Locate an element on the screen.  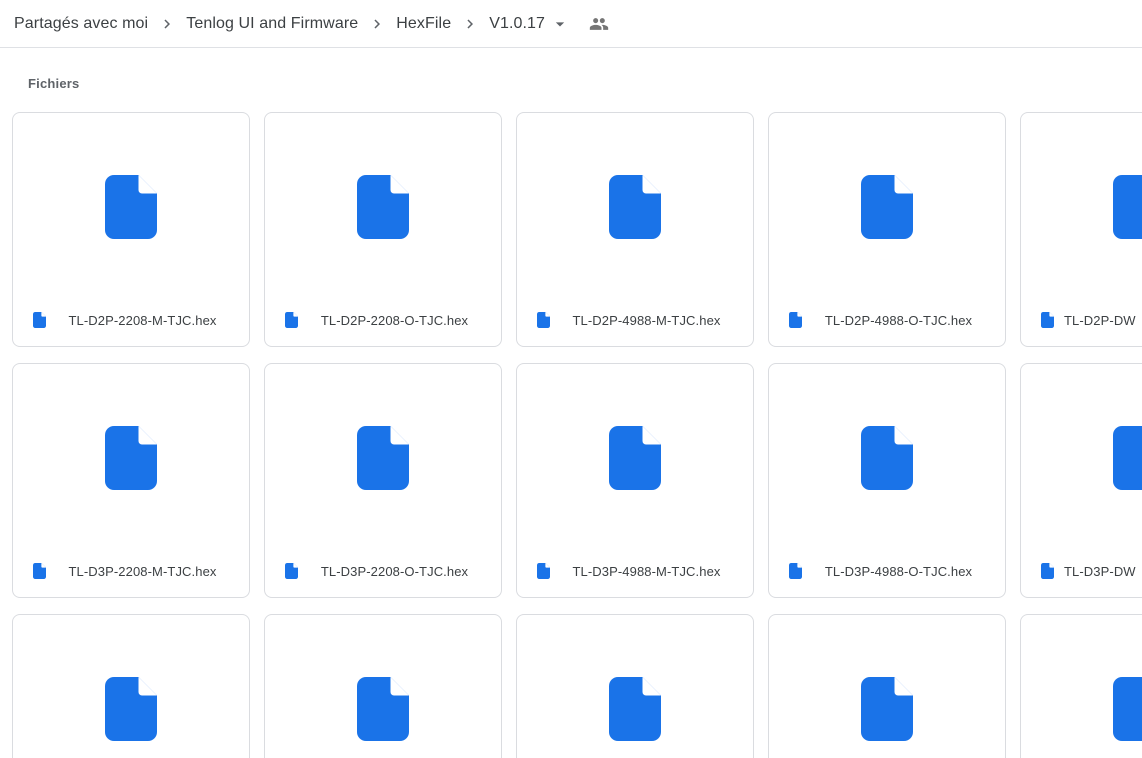
file-name: TL-D3P-2208-O-TJC.hex is located at coordinates (394, 571).